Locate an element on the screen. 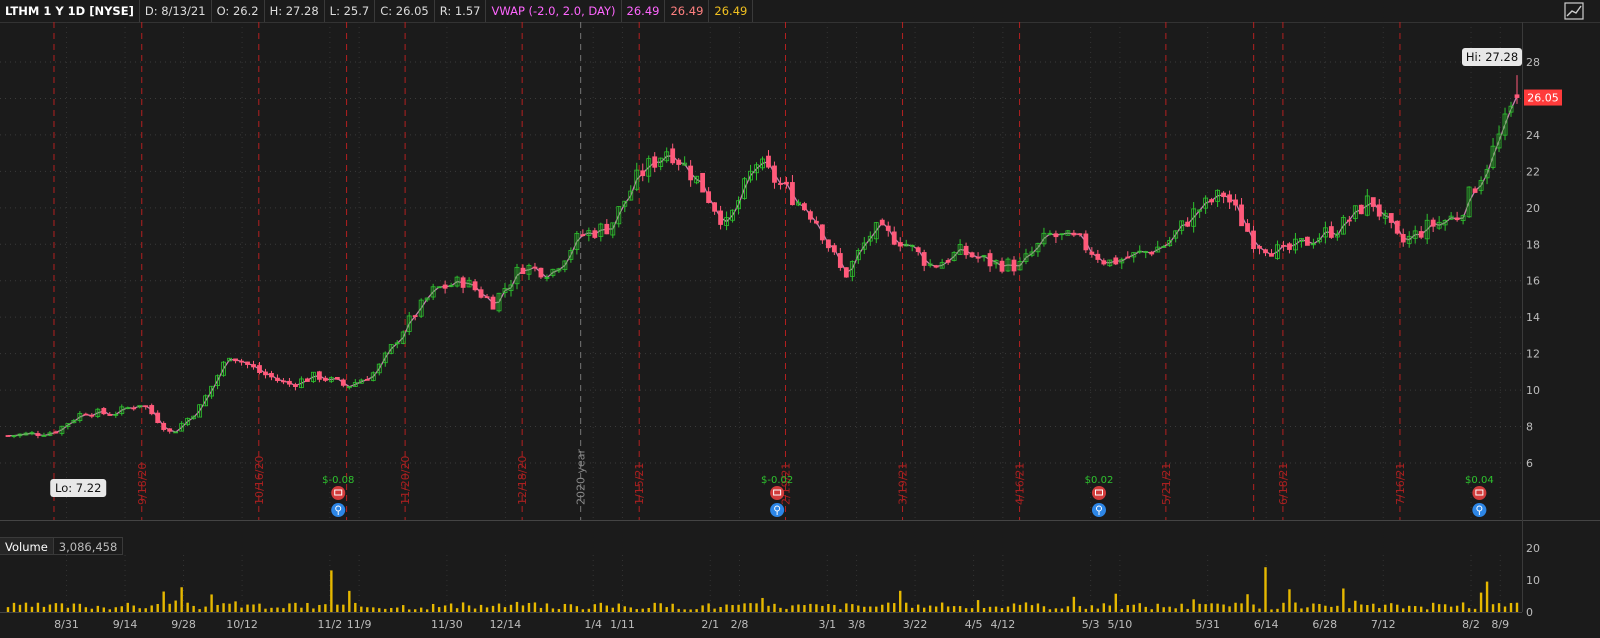 This screenshot has height=638, width=1600. time-axis-label: 4/12 is located at coordinates (1003, 624).